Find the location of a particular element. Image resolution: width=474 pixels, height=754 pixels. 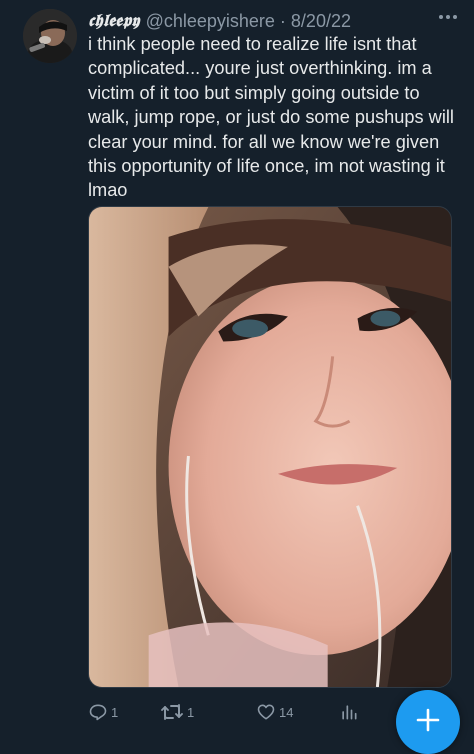

retweet-count: 1 is located at coordinates (191, 712).